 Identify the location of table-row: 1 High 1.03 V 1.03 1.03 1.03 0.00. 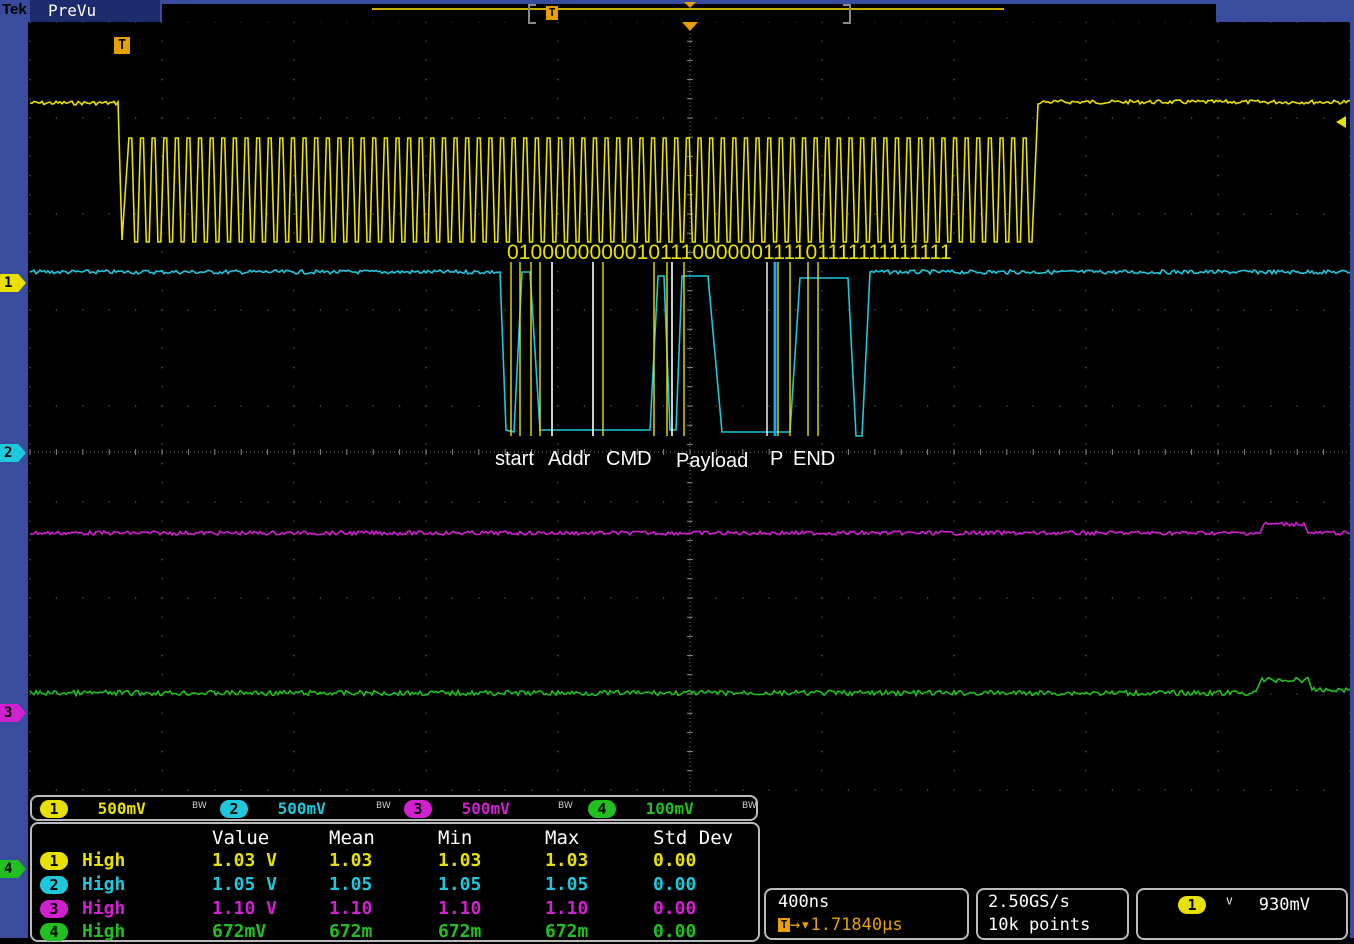
(395, 861).